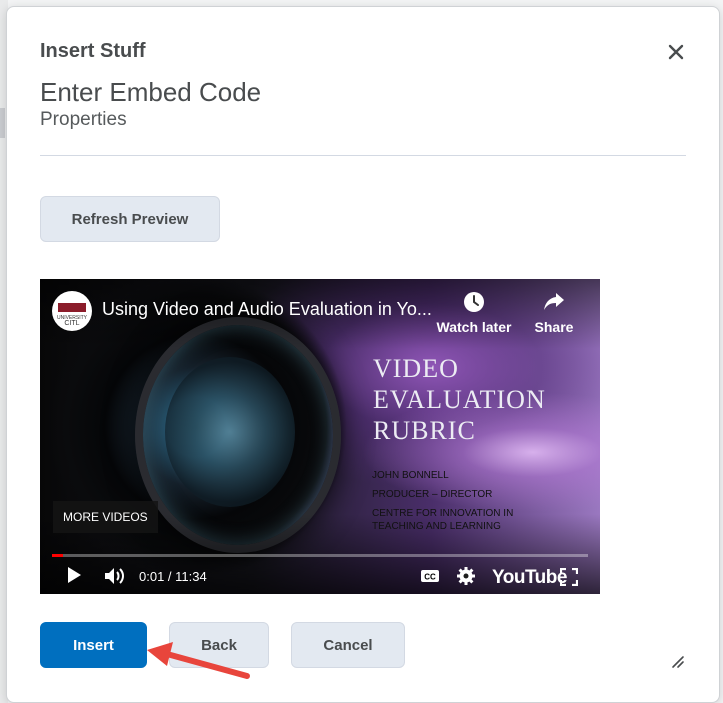 Image resolution: width=723 pixels, height=703 pixels. I want to click on slide-title: VIDEO EVALUATION RUBRIC, so click(459, 399).